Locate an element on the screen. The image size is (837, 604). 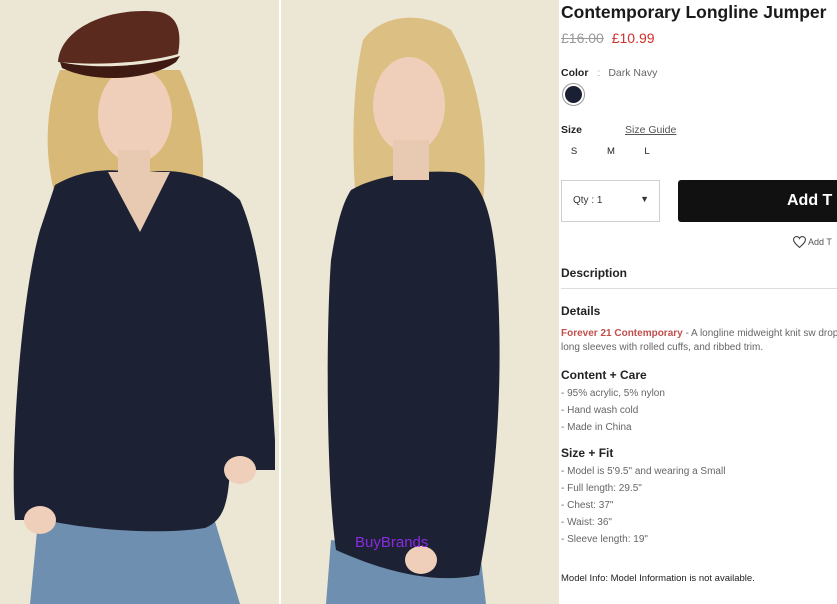
content-care-heading: Content + Care is located at coordinates (604, 375).